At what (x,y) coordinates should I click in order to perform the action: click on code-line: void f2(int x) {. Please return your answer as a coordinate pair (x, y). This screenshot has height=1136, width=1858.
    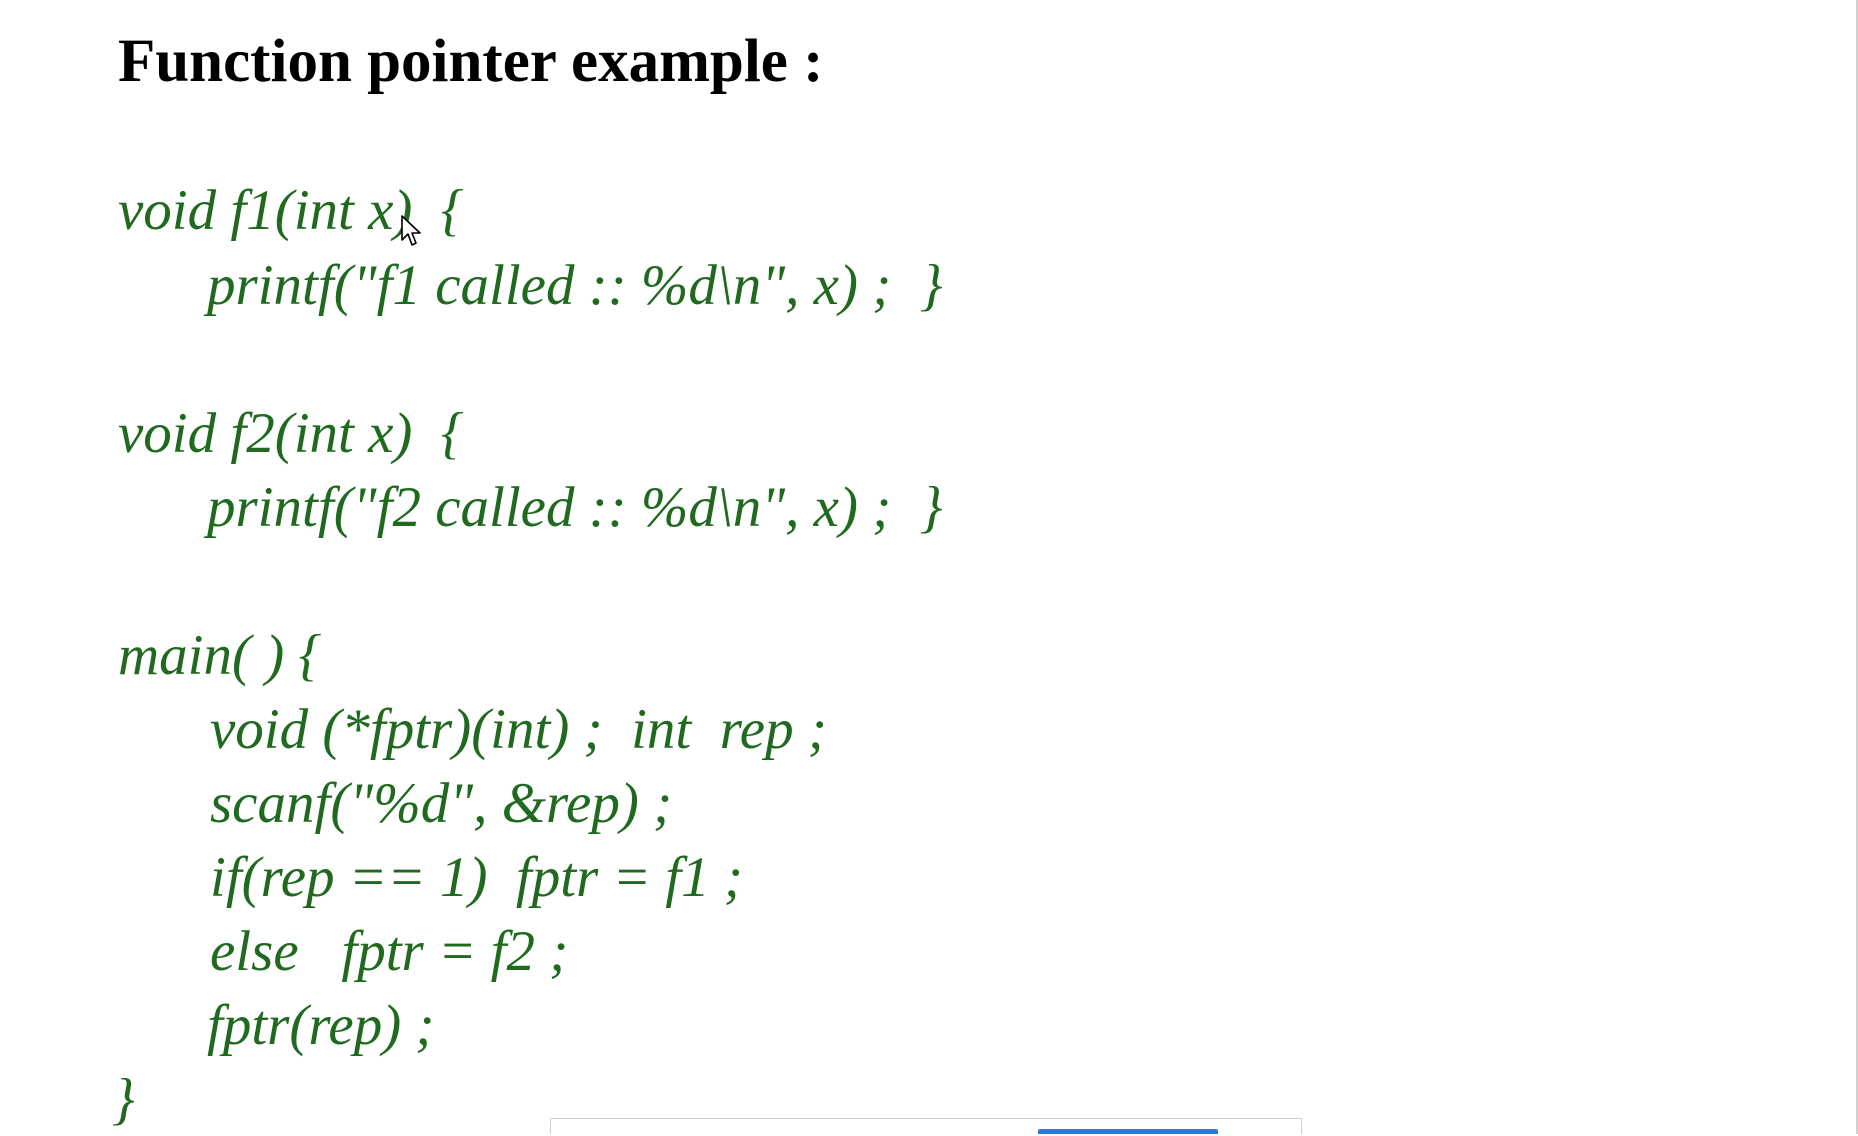
    Looking at the image, I should click on (291, 433).